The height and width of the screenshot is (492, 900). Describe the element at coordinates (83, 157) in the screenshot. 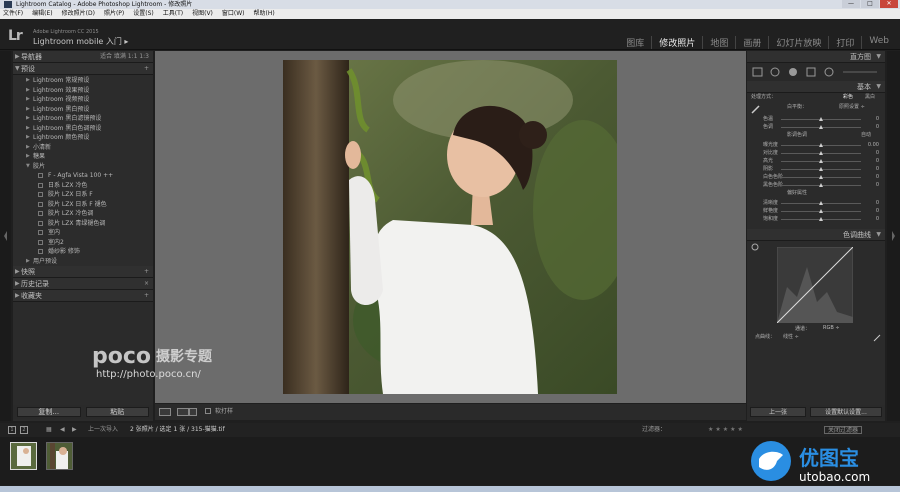

I see `preset-item: ▶ 糖果` at that location.